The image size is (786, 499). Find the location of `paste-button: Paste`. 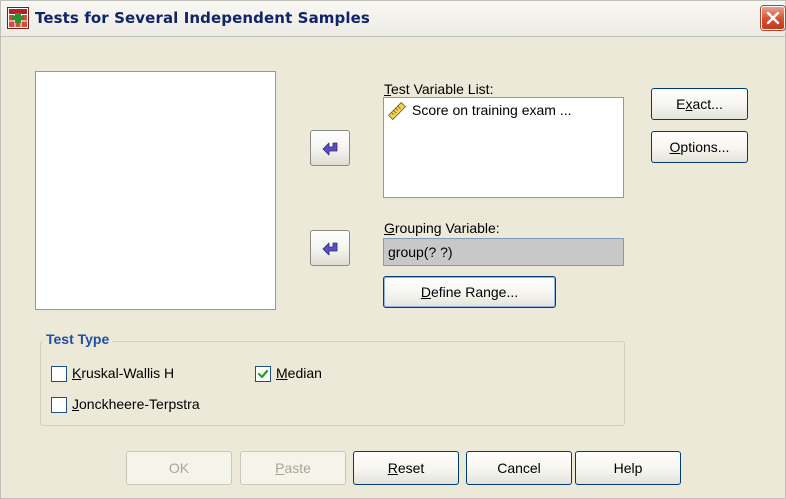

paste-button: Paste is located at coordinates (293, 468).